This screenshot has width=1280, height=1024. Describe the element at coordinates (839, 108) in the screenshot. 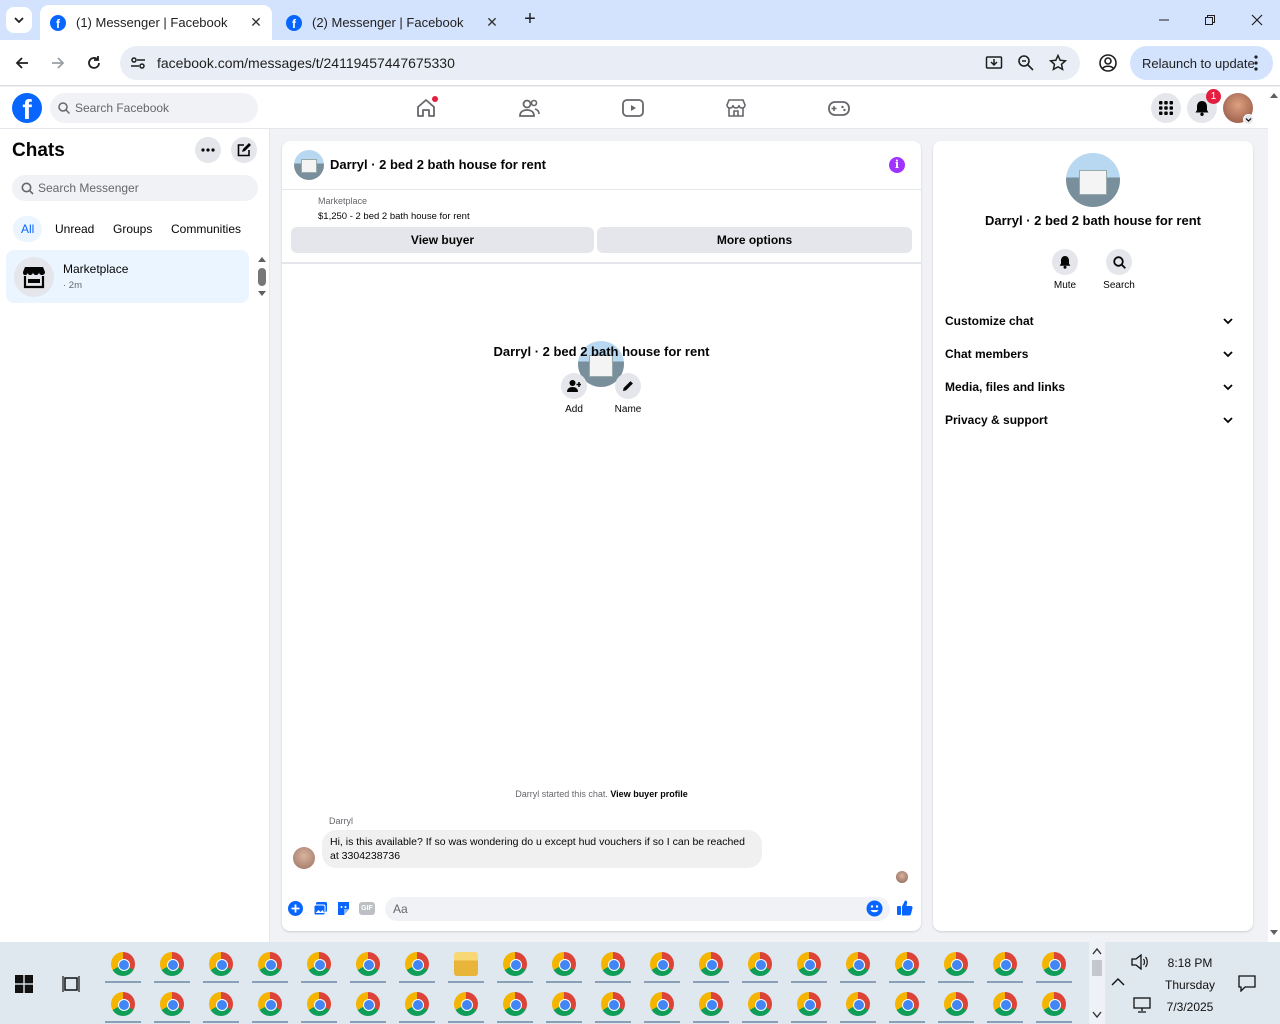

I see `gaming-icon` at that location.